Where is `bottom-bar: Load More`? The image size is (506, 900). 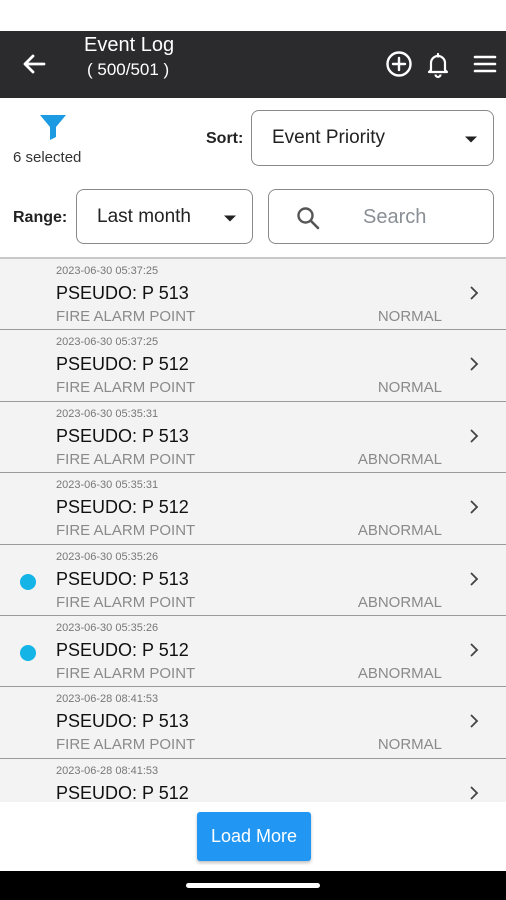 bottom-bar: Load More is located at coordinates (253, 836).